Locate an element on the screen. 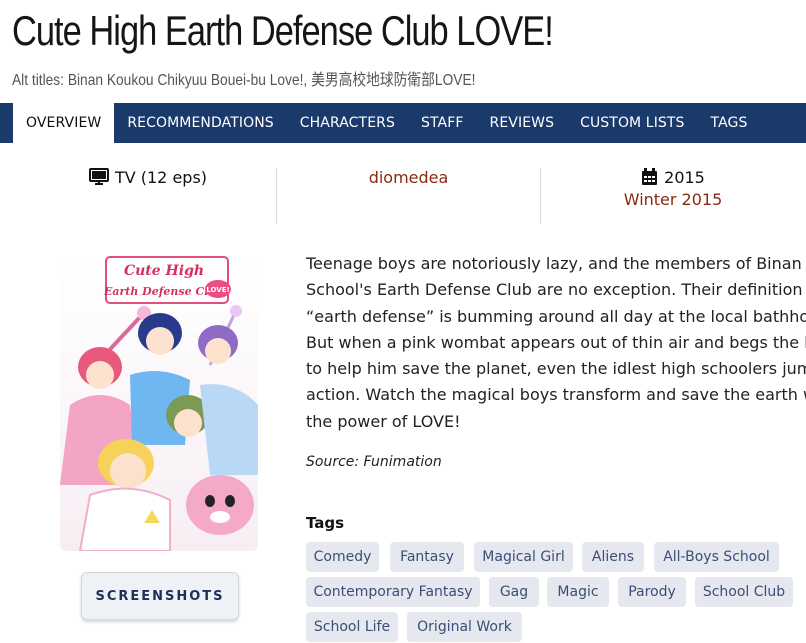  tab-overview: OVERVIEW is located at coordinates (64, 123).